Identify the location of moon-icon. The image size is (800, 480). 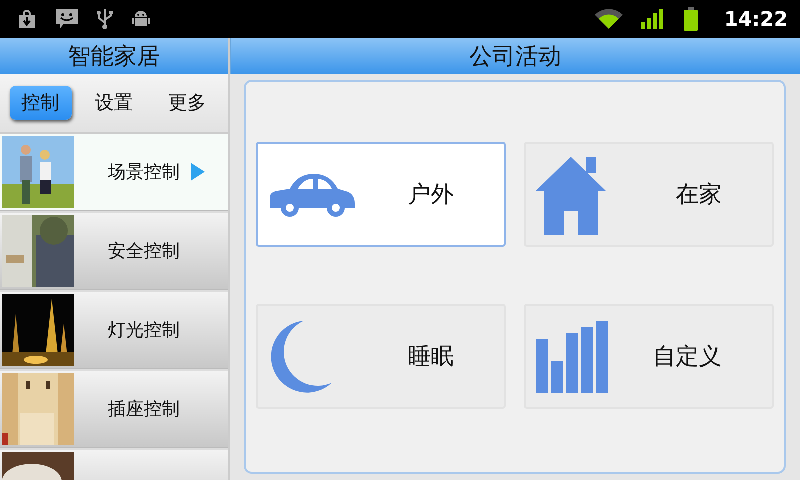
(300, 356).